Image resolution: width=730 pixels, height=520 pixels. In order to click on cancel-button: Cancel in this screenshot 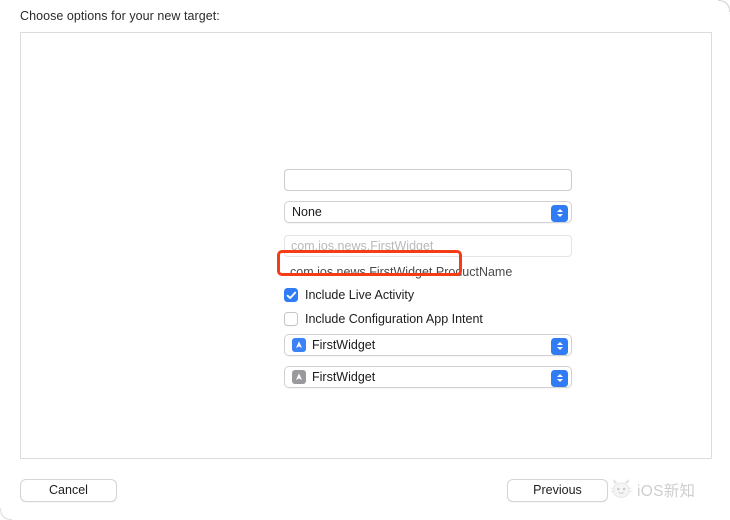, I will do `click(68, 490)`.